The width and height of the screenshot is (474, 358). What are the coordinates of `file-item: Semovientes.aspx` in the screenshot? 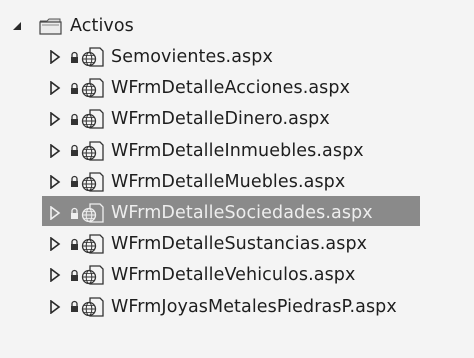 It's located at (158, 57).